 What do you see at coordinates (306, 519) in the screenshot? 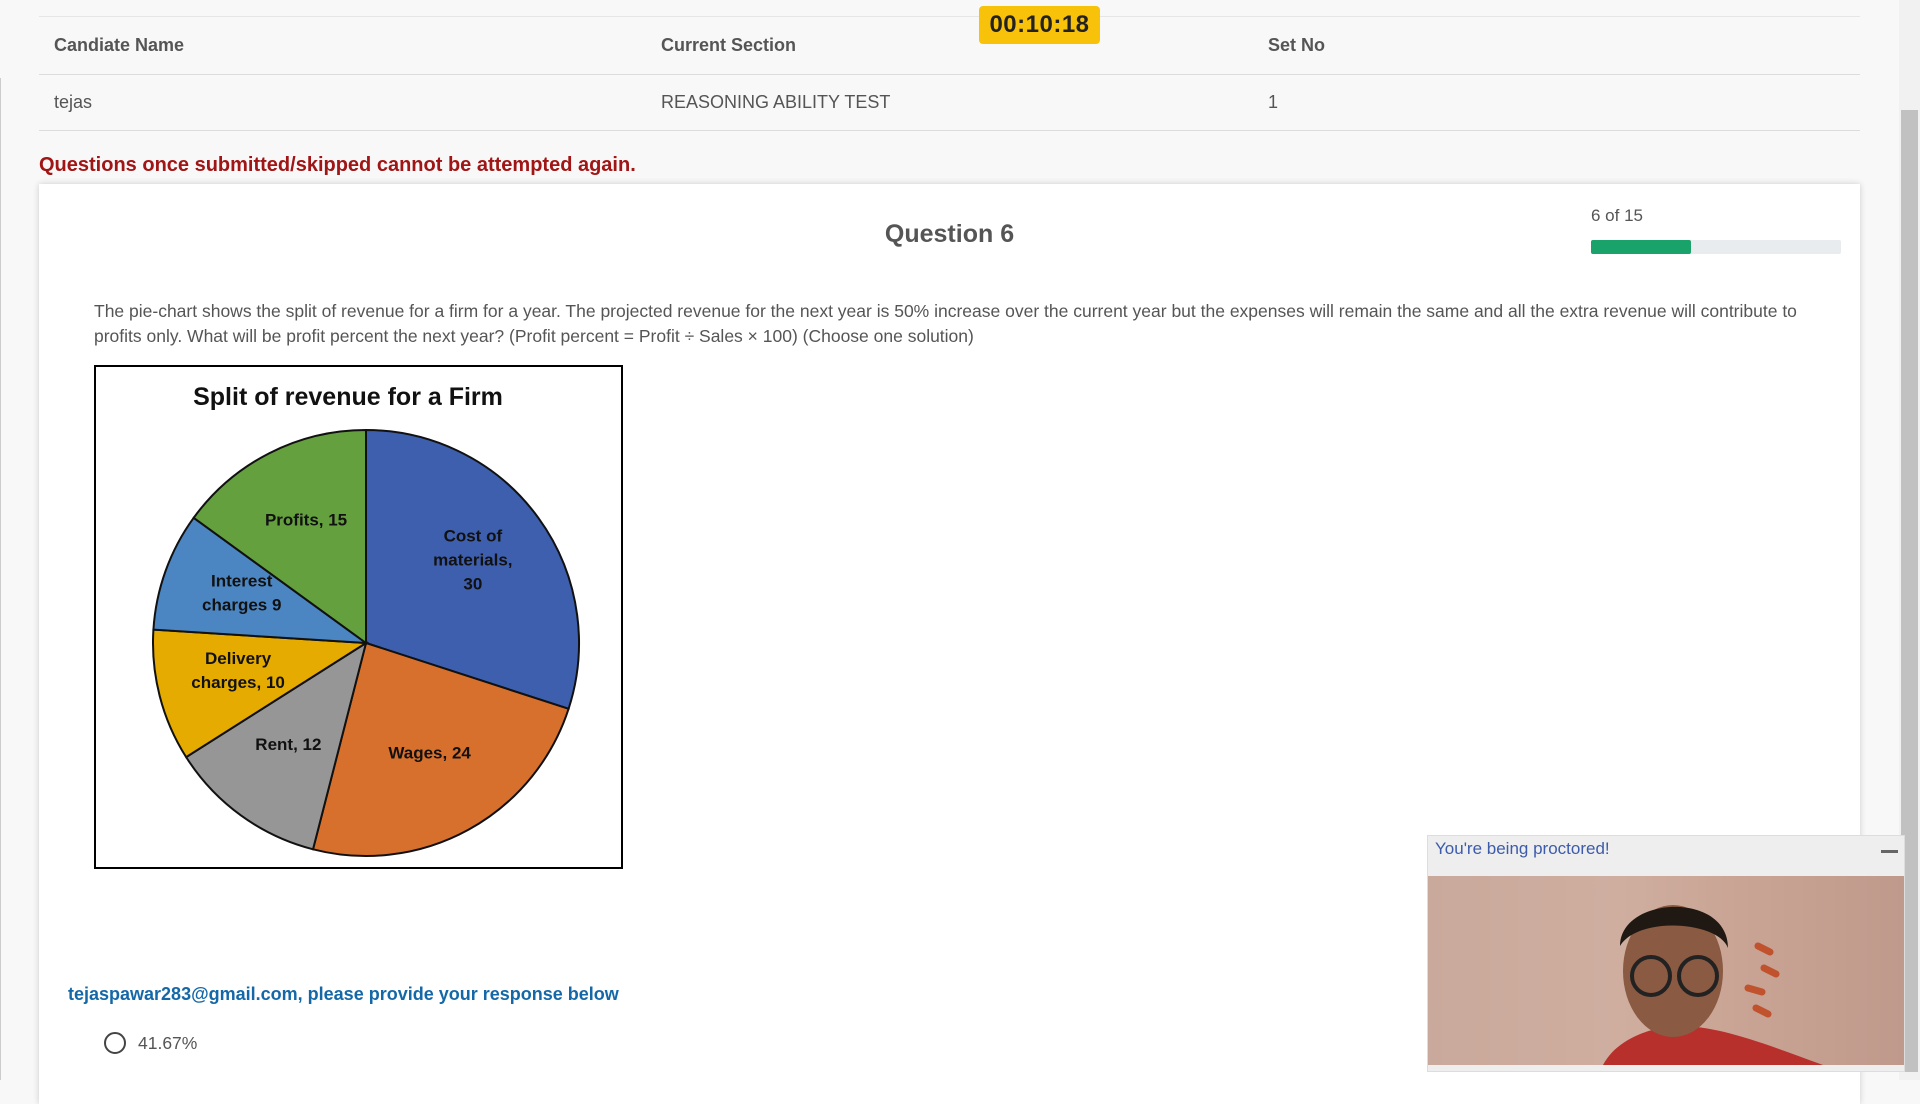
I see `pie-slice-label: Profits, 15` at bounding box center [306, 519].